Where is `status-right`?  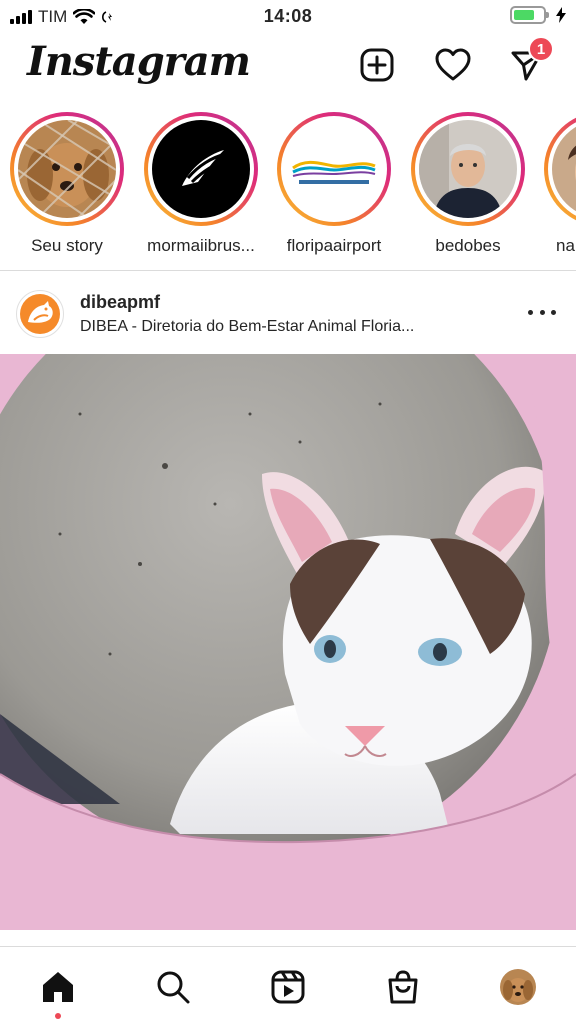 status-right is located at coordinates (538, 15).